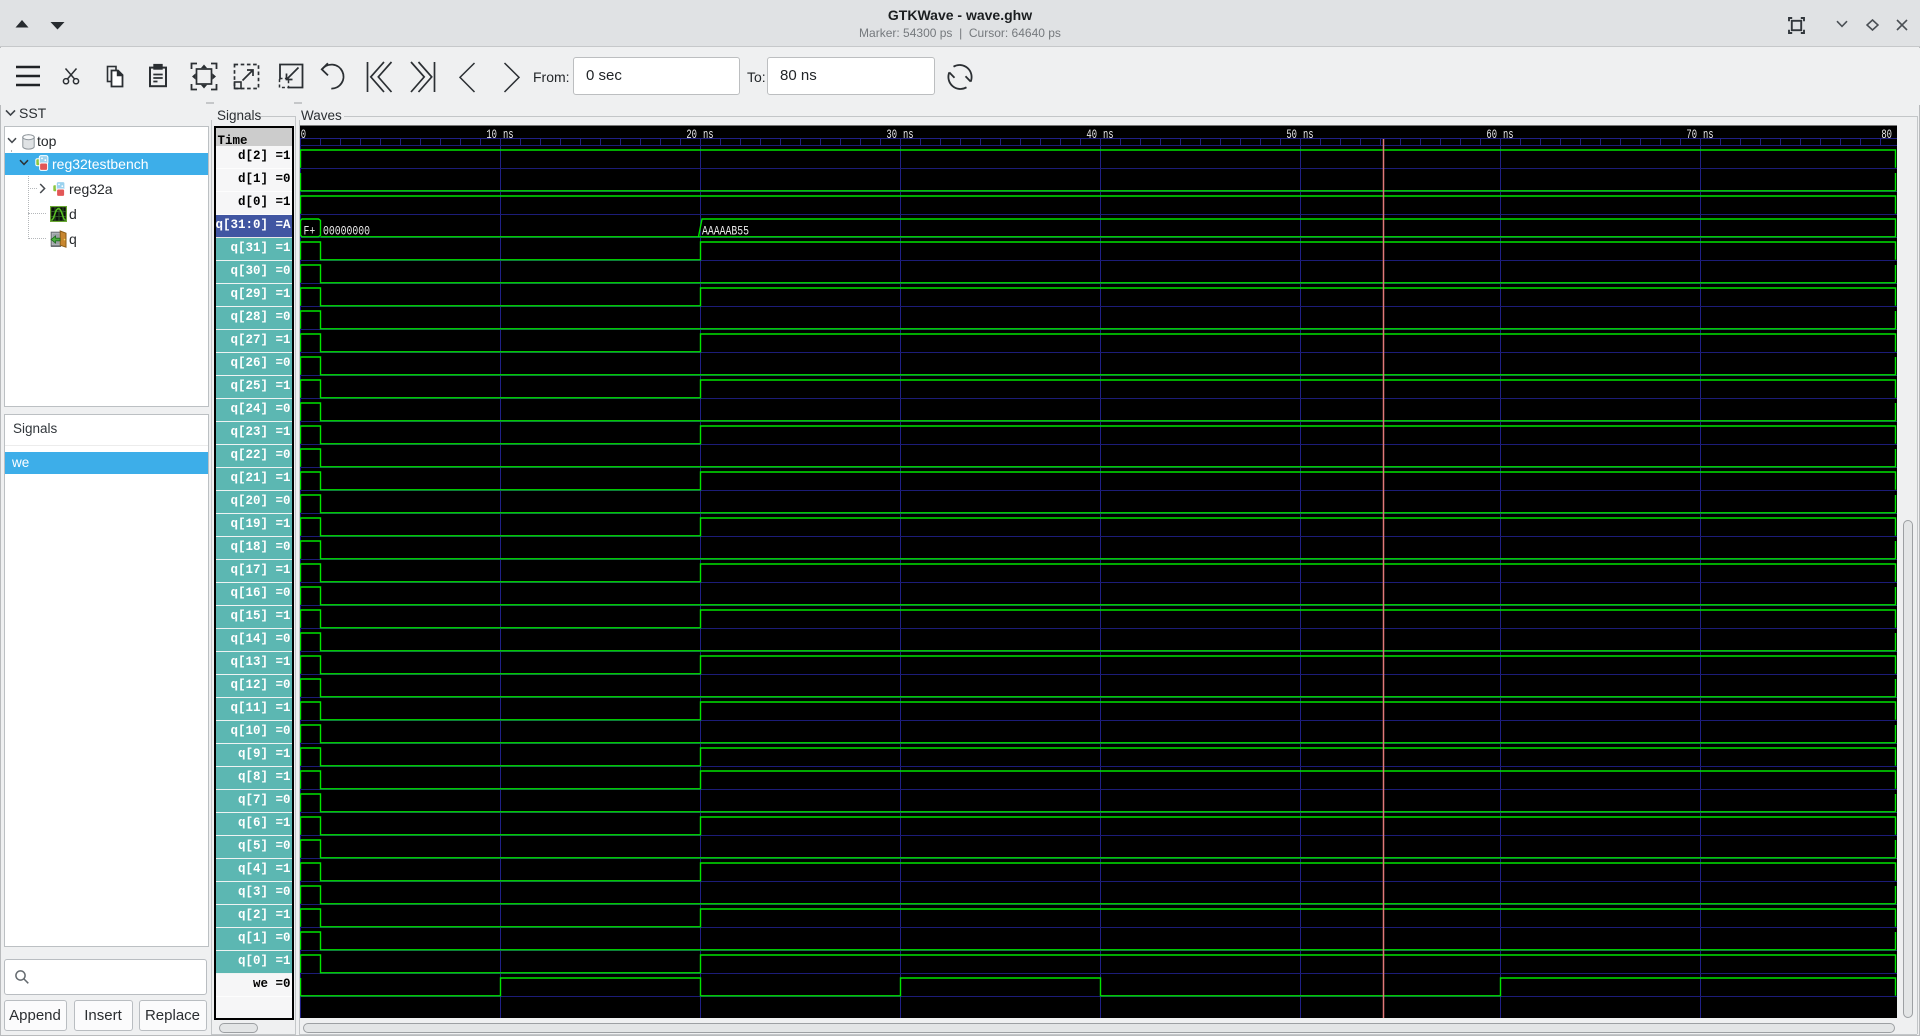 Image resolution: width=1920 pixels, height=1036 pixels. What do you see at coordinates (1886, 136) in the screenshot?
I see `svg-text: 80` at bounding box center [1886, 136].